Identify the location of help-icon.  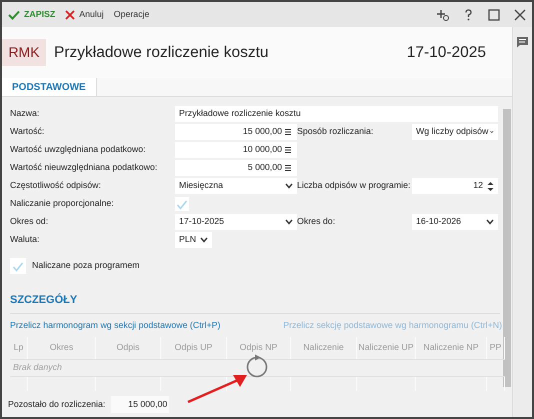
(468, 14).